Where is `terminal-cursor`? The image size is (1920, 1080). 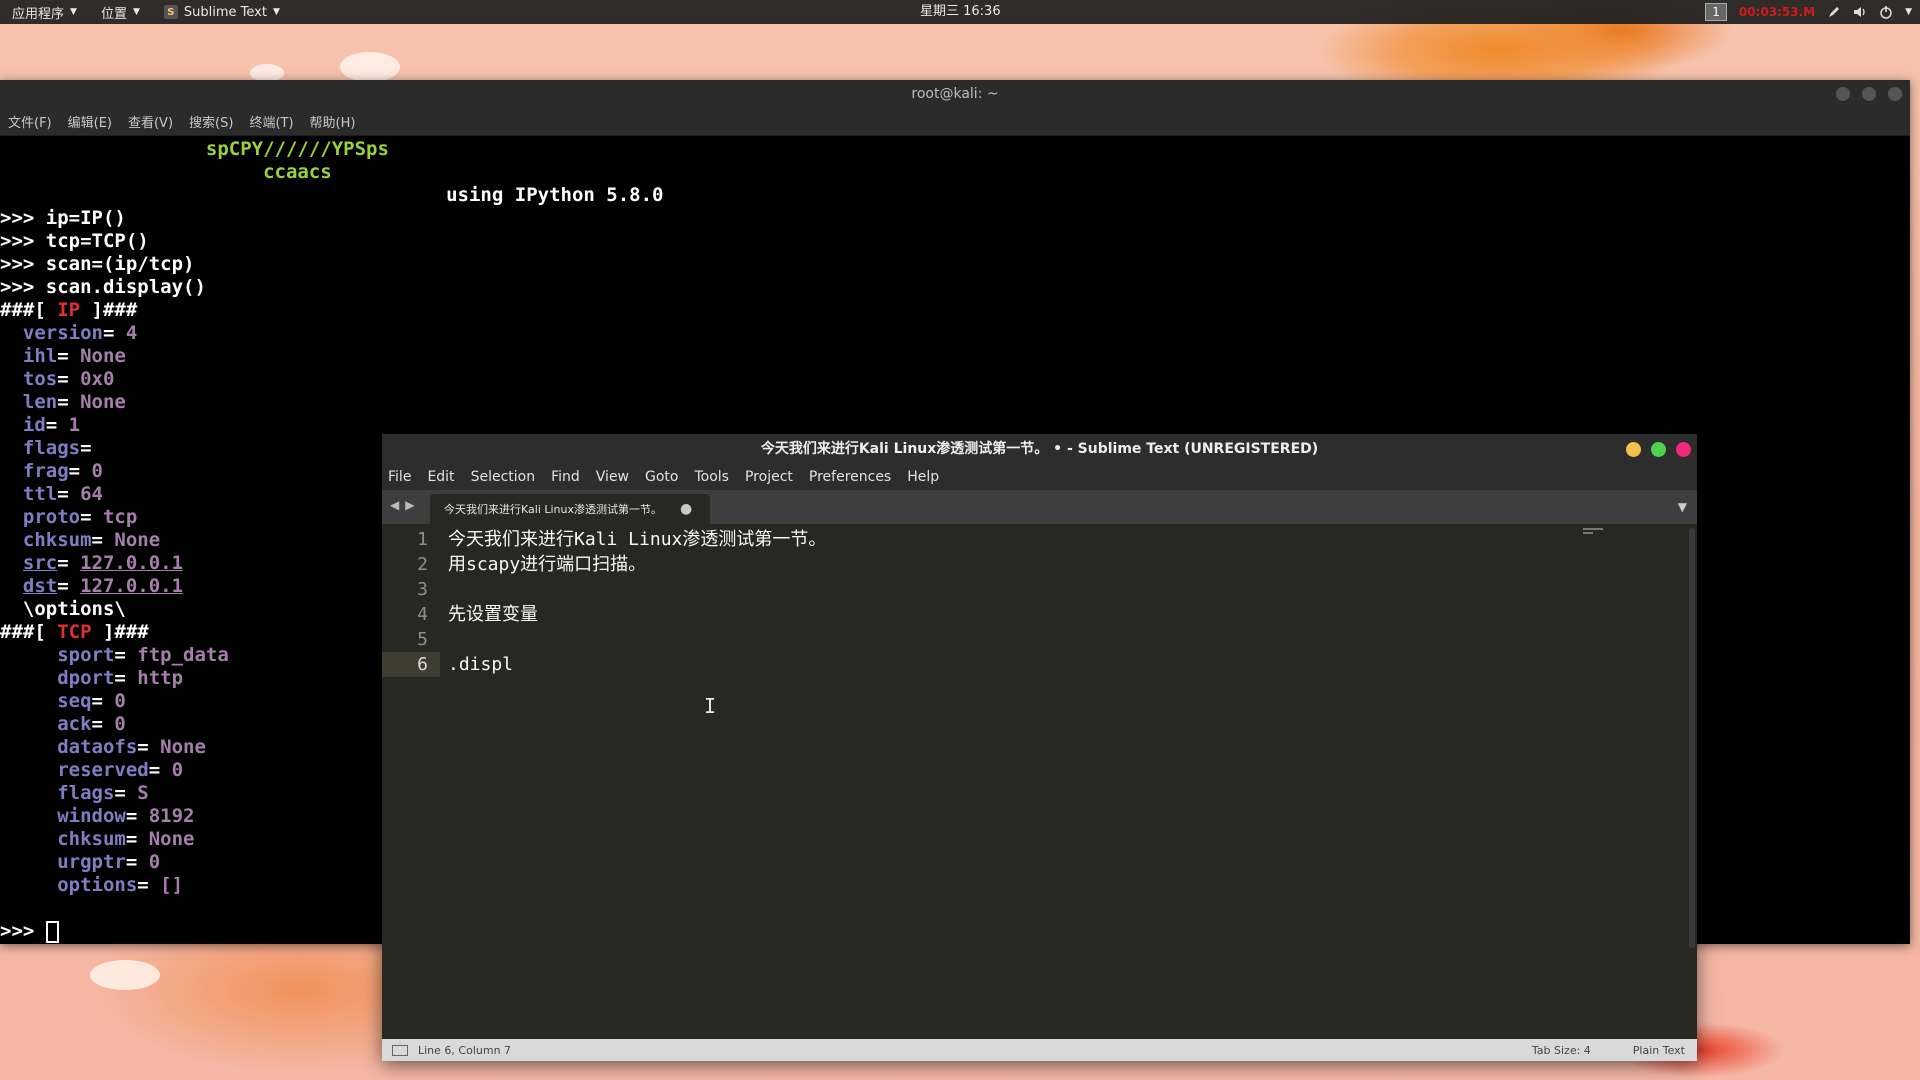 terminal-cursor is located at coordinates (52, 931).